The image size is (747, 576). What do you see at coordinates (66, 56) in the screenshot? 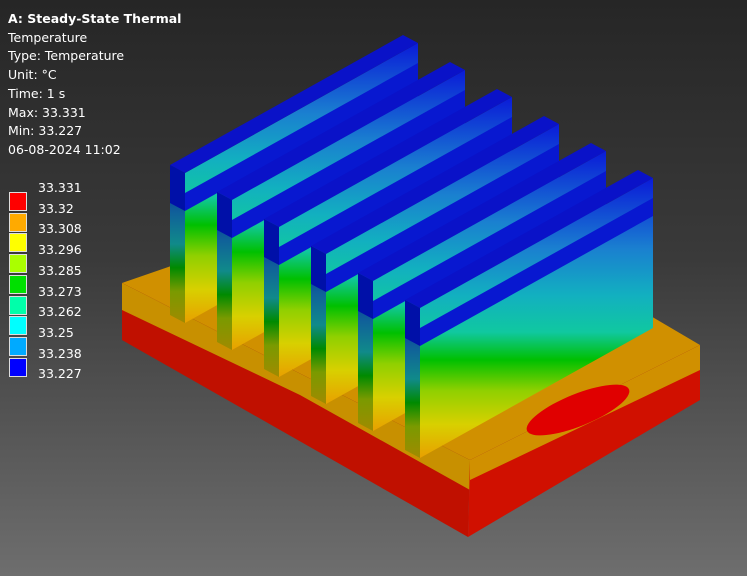
I see `result-type: Type: Temperature` at bounding box center [66, 56].